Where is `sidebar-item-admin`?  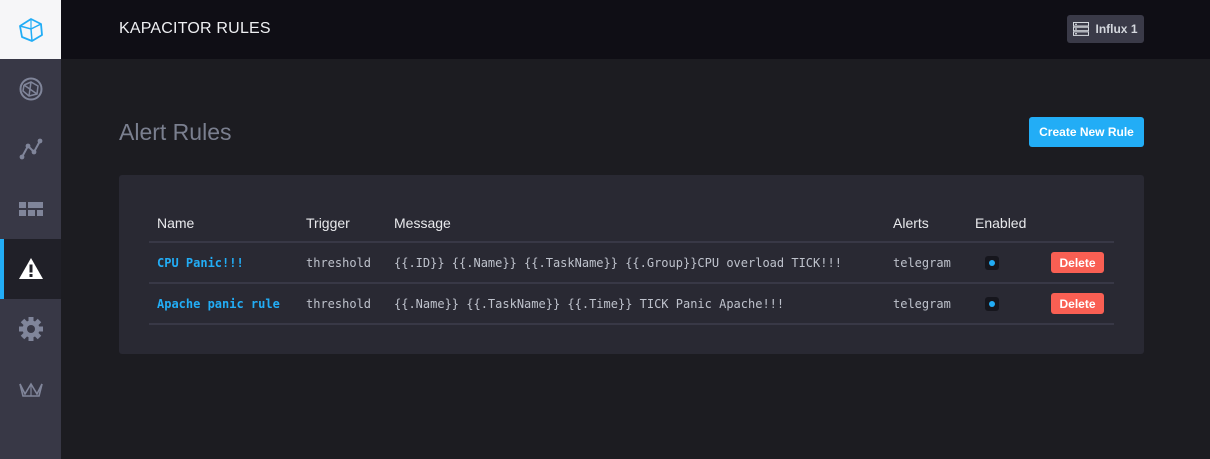
sidebar-item-admin is located at coordinates (30, 389).